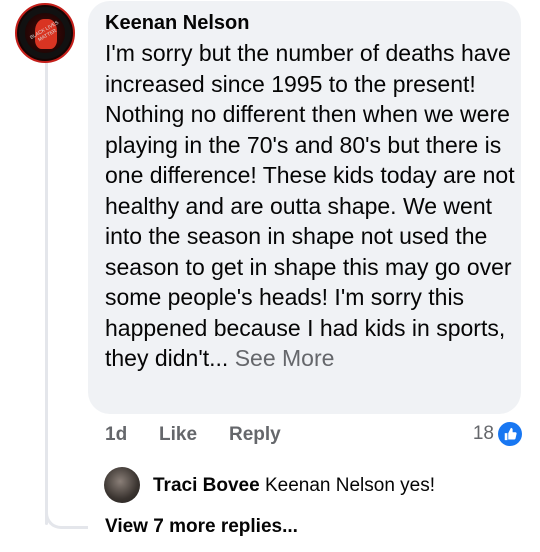  Describe the element at coordinates (178, 435) in the screenshot. I see `like-button: Like` at that location.